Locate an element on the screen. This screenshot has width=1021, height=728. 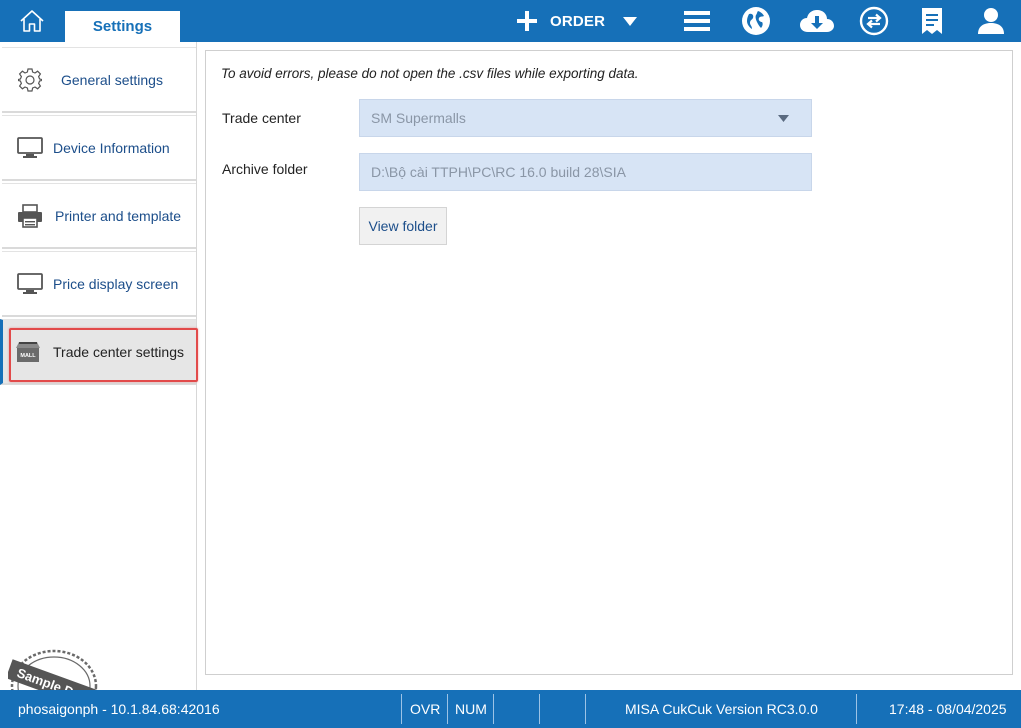
printer-icon is located at coordinates (30, 216).